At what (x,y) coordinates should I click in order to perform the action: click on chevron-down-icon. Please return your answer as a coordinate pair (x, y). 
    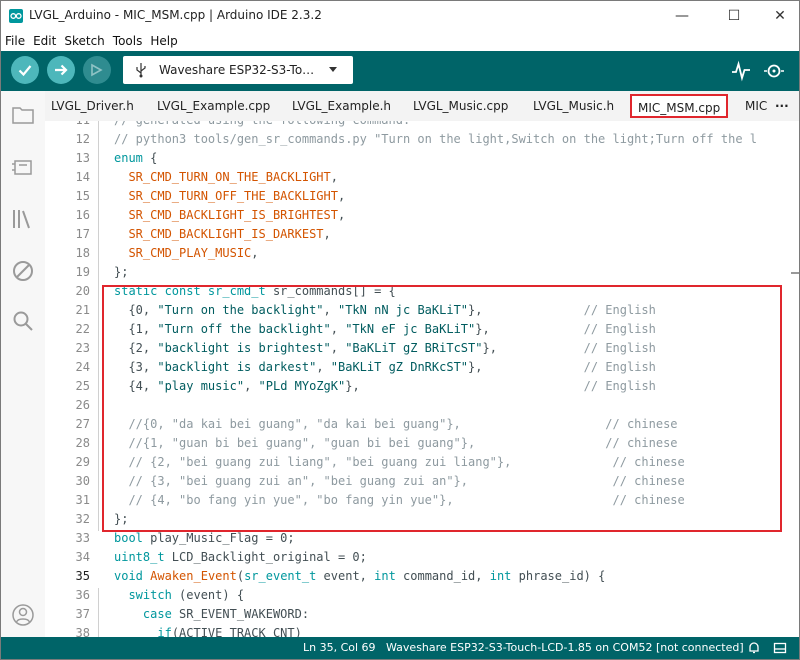
    Looking at the image, I should click on (333, 69).